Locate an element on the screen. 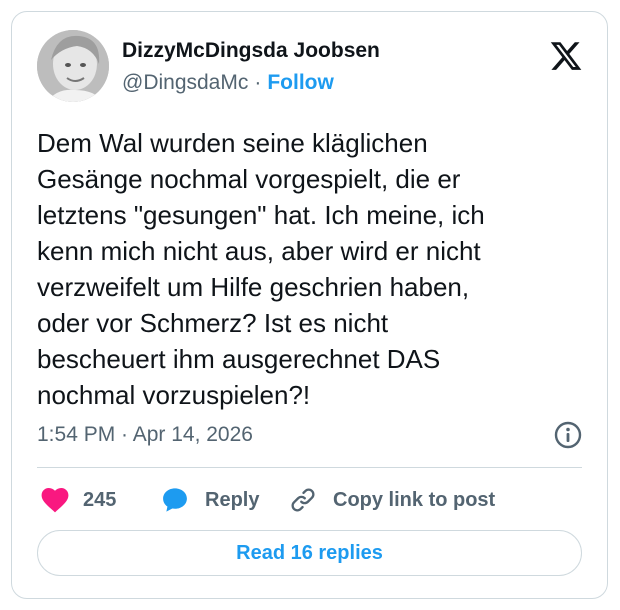 The width and height of the screenshot is (620, 610). follow-button: Follow is located at coordinates (300, 82).